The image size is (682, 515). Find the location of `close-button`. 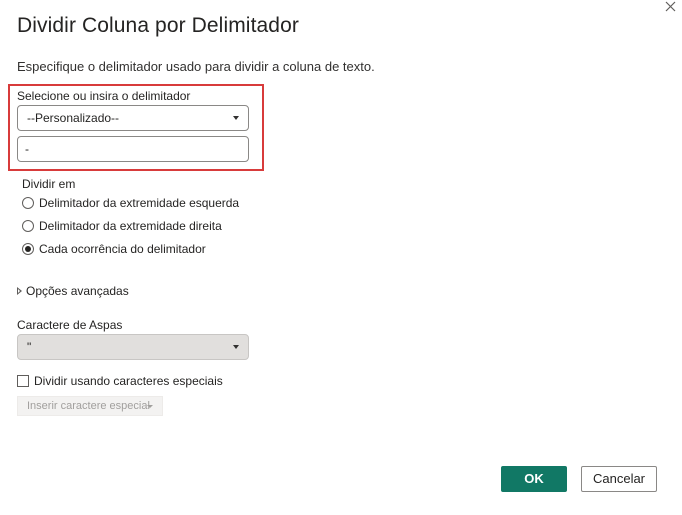

close-button is located at coordinates (671, 8).